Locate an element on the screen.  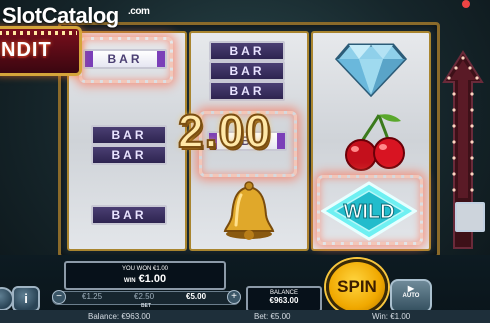
watermark-text-catalog: Catalog is located at coordinates (80, 15).